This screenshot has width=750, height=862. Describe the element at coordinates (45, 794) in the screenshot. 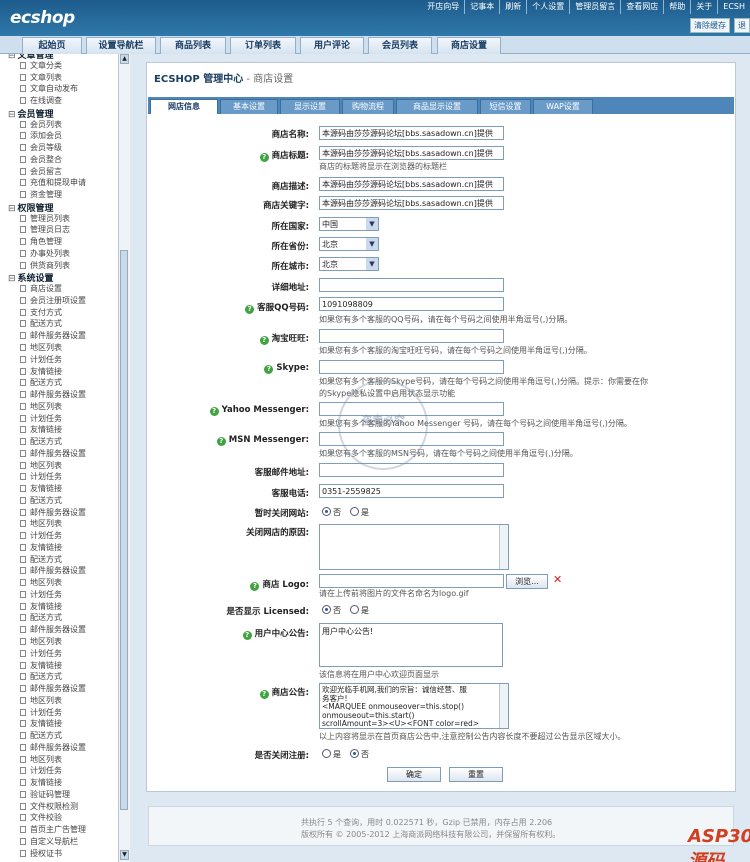

I see `sidebar-item: 验证码管理` at that location.